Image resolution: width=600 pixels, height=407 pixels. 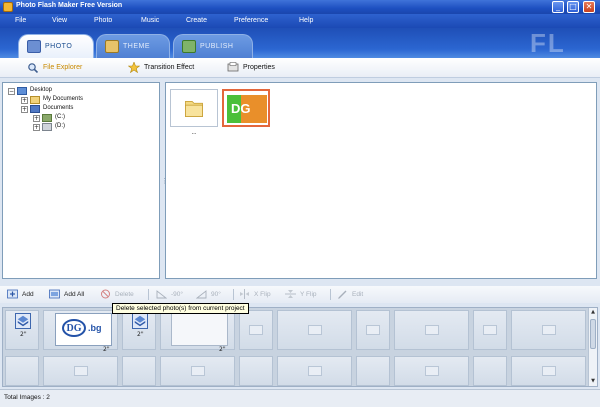 What do you see at coordinates (306, 20) in the screenshot?
I see `menu-help: Help` at bounding box center [306, 20].